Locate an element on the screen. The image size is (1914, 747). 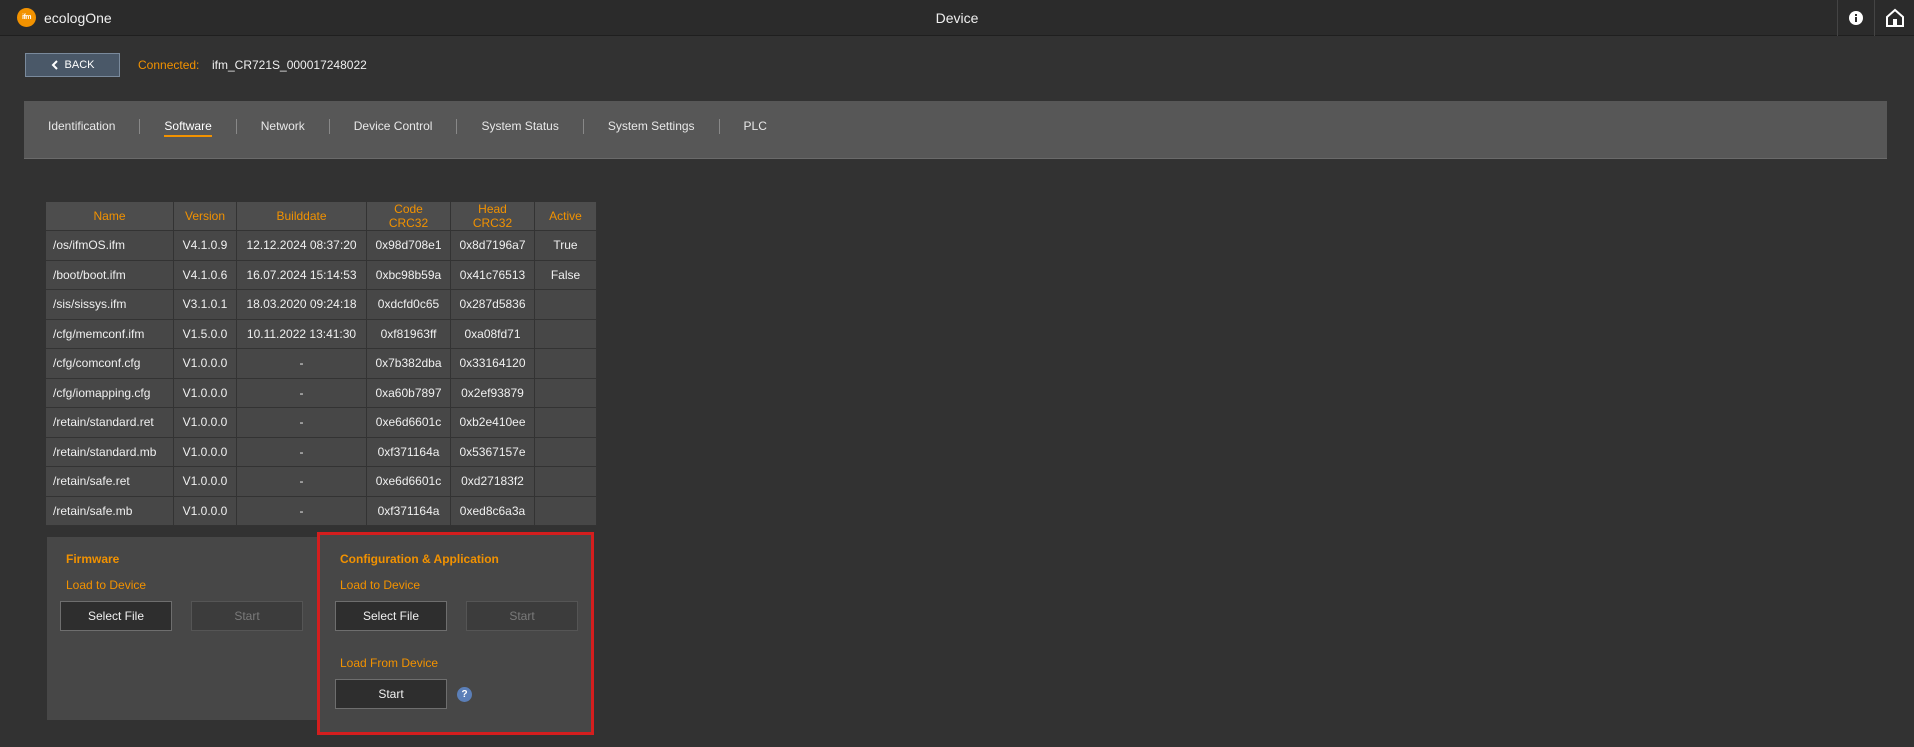
cell-name: /cfg/memconf.ifm is located at coordinates (110, 334).